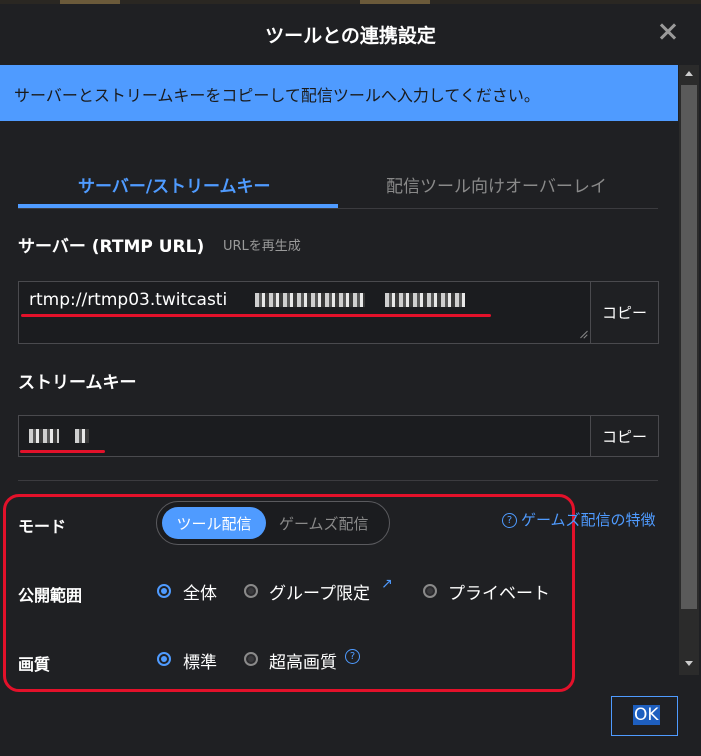 The image size is (701, 756). What do you see at coordinates (34, 664) in the screenshot?
I see `quality-label: 画質` at bounding box center [34, 664].